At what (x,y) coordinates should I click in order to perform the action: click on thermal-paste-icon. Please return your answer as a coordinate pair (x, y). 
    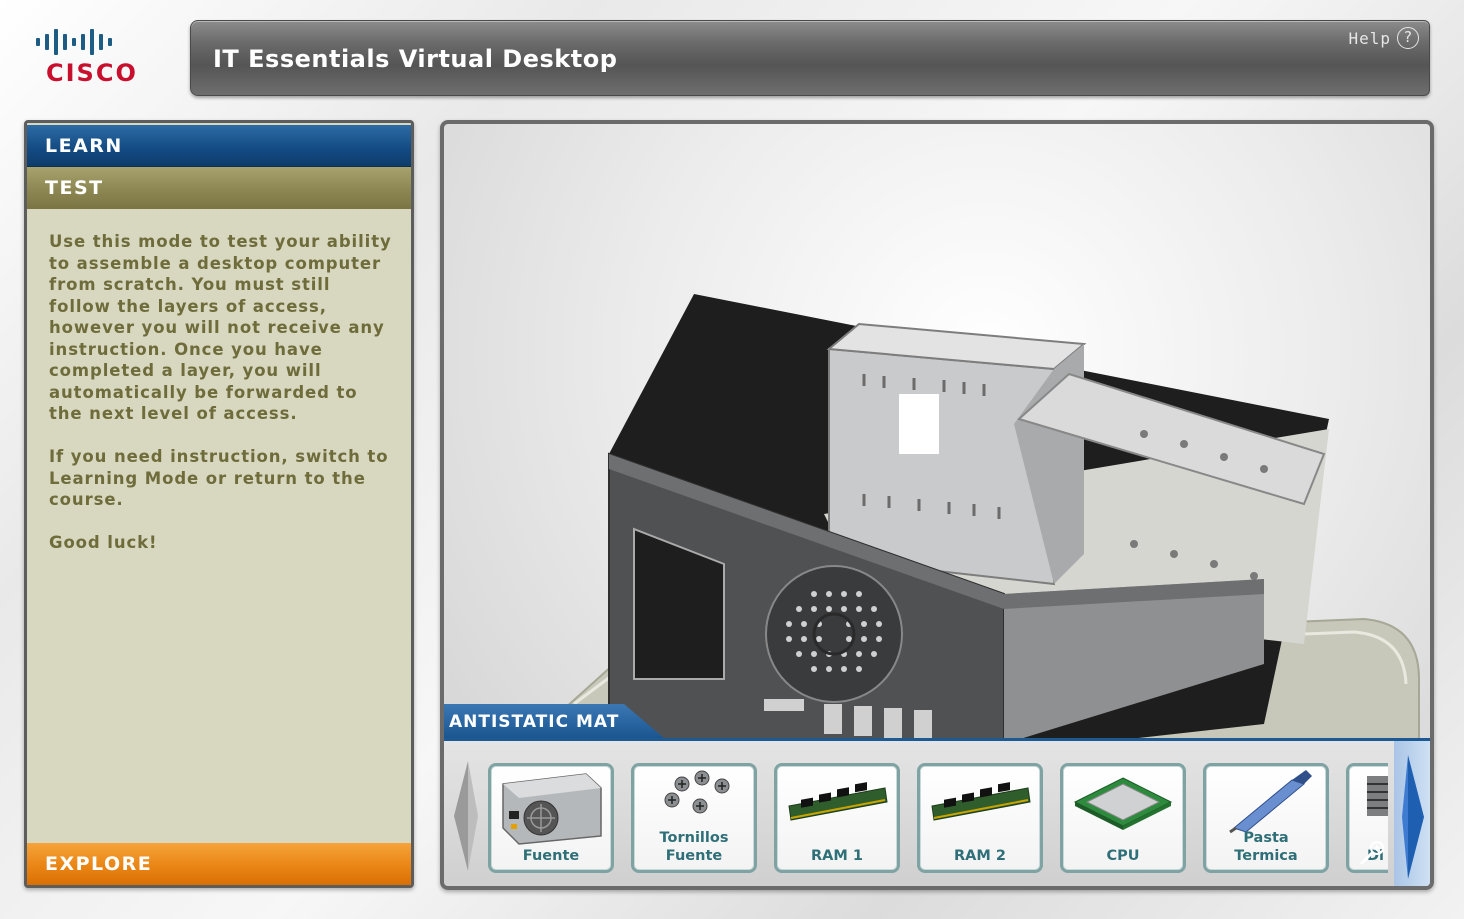
    Looking at the image, I should click on (1270, 802).